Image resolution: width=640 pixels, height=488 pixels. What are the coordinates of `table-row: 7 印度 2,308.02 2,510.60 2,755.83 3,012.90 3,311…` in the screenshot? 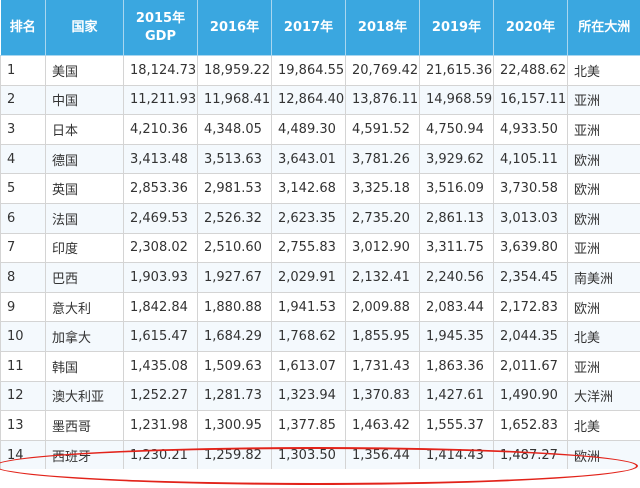 It's located at (320, 248).